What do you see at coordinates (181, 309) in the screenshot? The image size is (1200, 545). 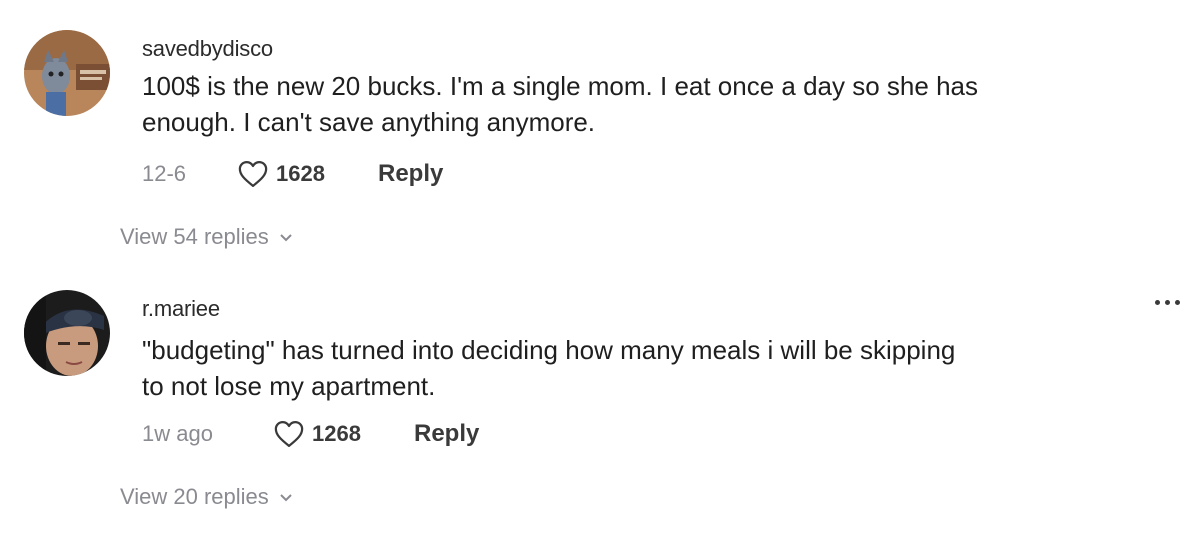 I see `username: r.mariee` at bounding box center [181, 309].